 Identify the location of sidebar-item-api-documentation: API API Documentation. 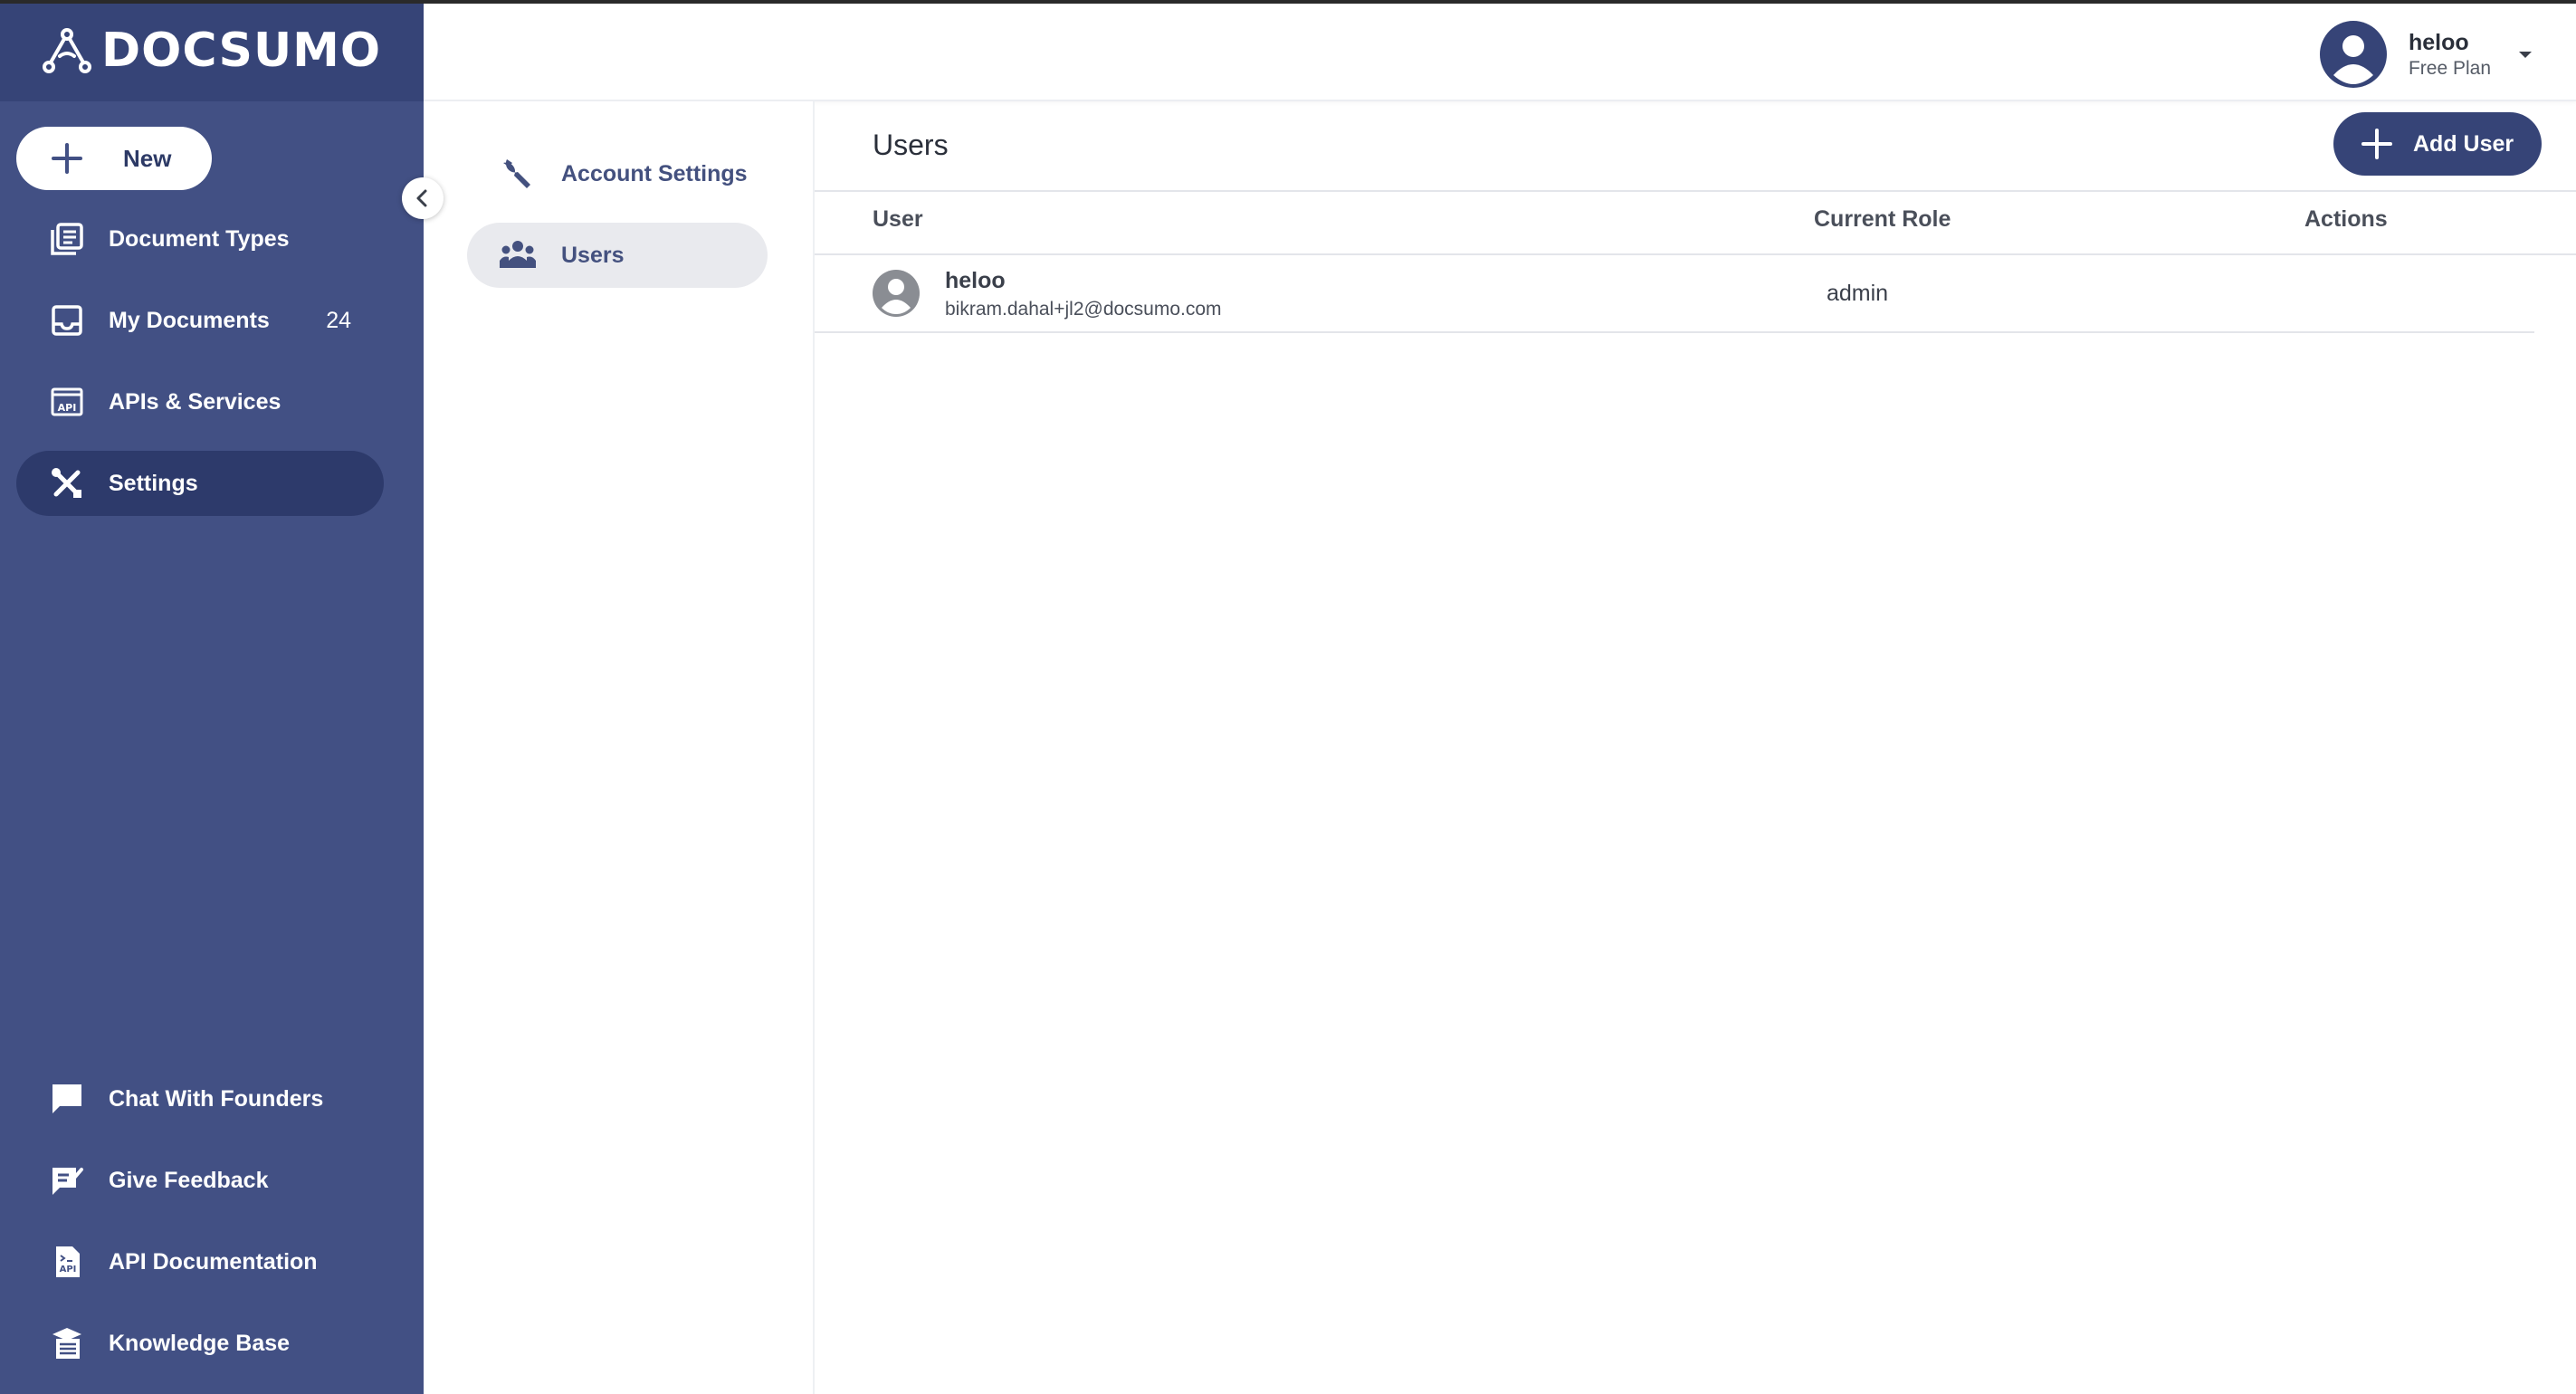
(200, 1261).